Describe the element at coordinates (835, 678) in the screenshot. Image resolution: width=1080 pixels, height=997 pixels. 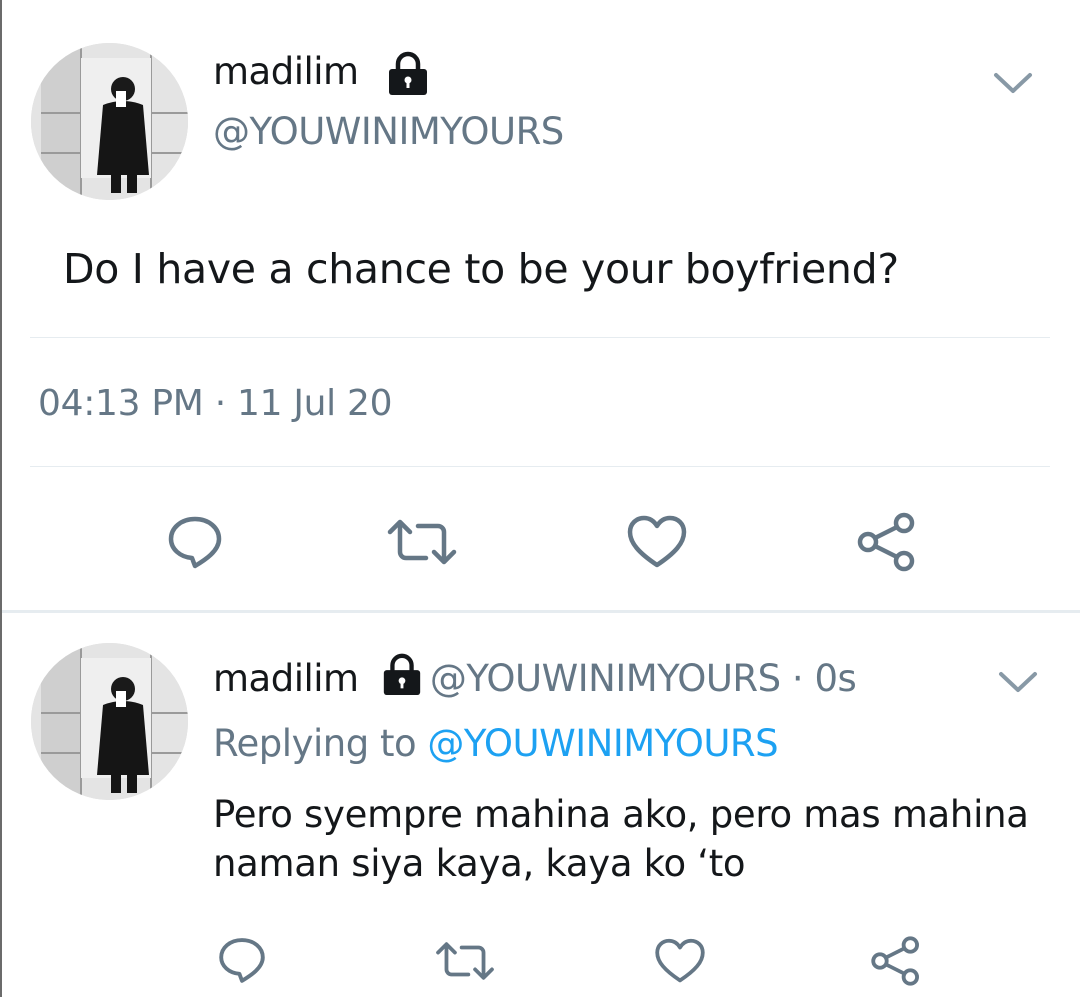
I see `relative-time: 0s` at that location.